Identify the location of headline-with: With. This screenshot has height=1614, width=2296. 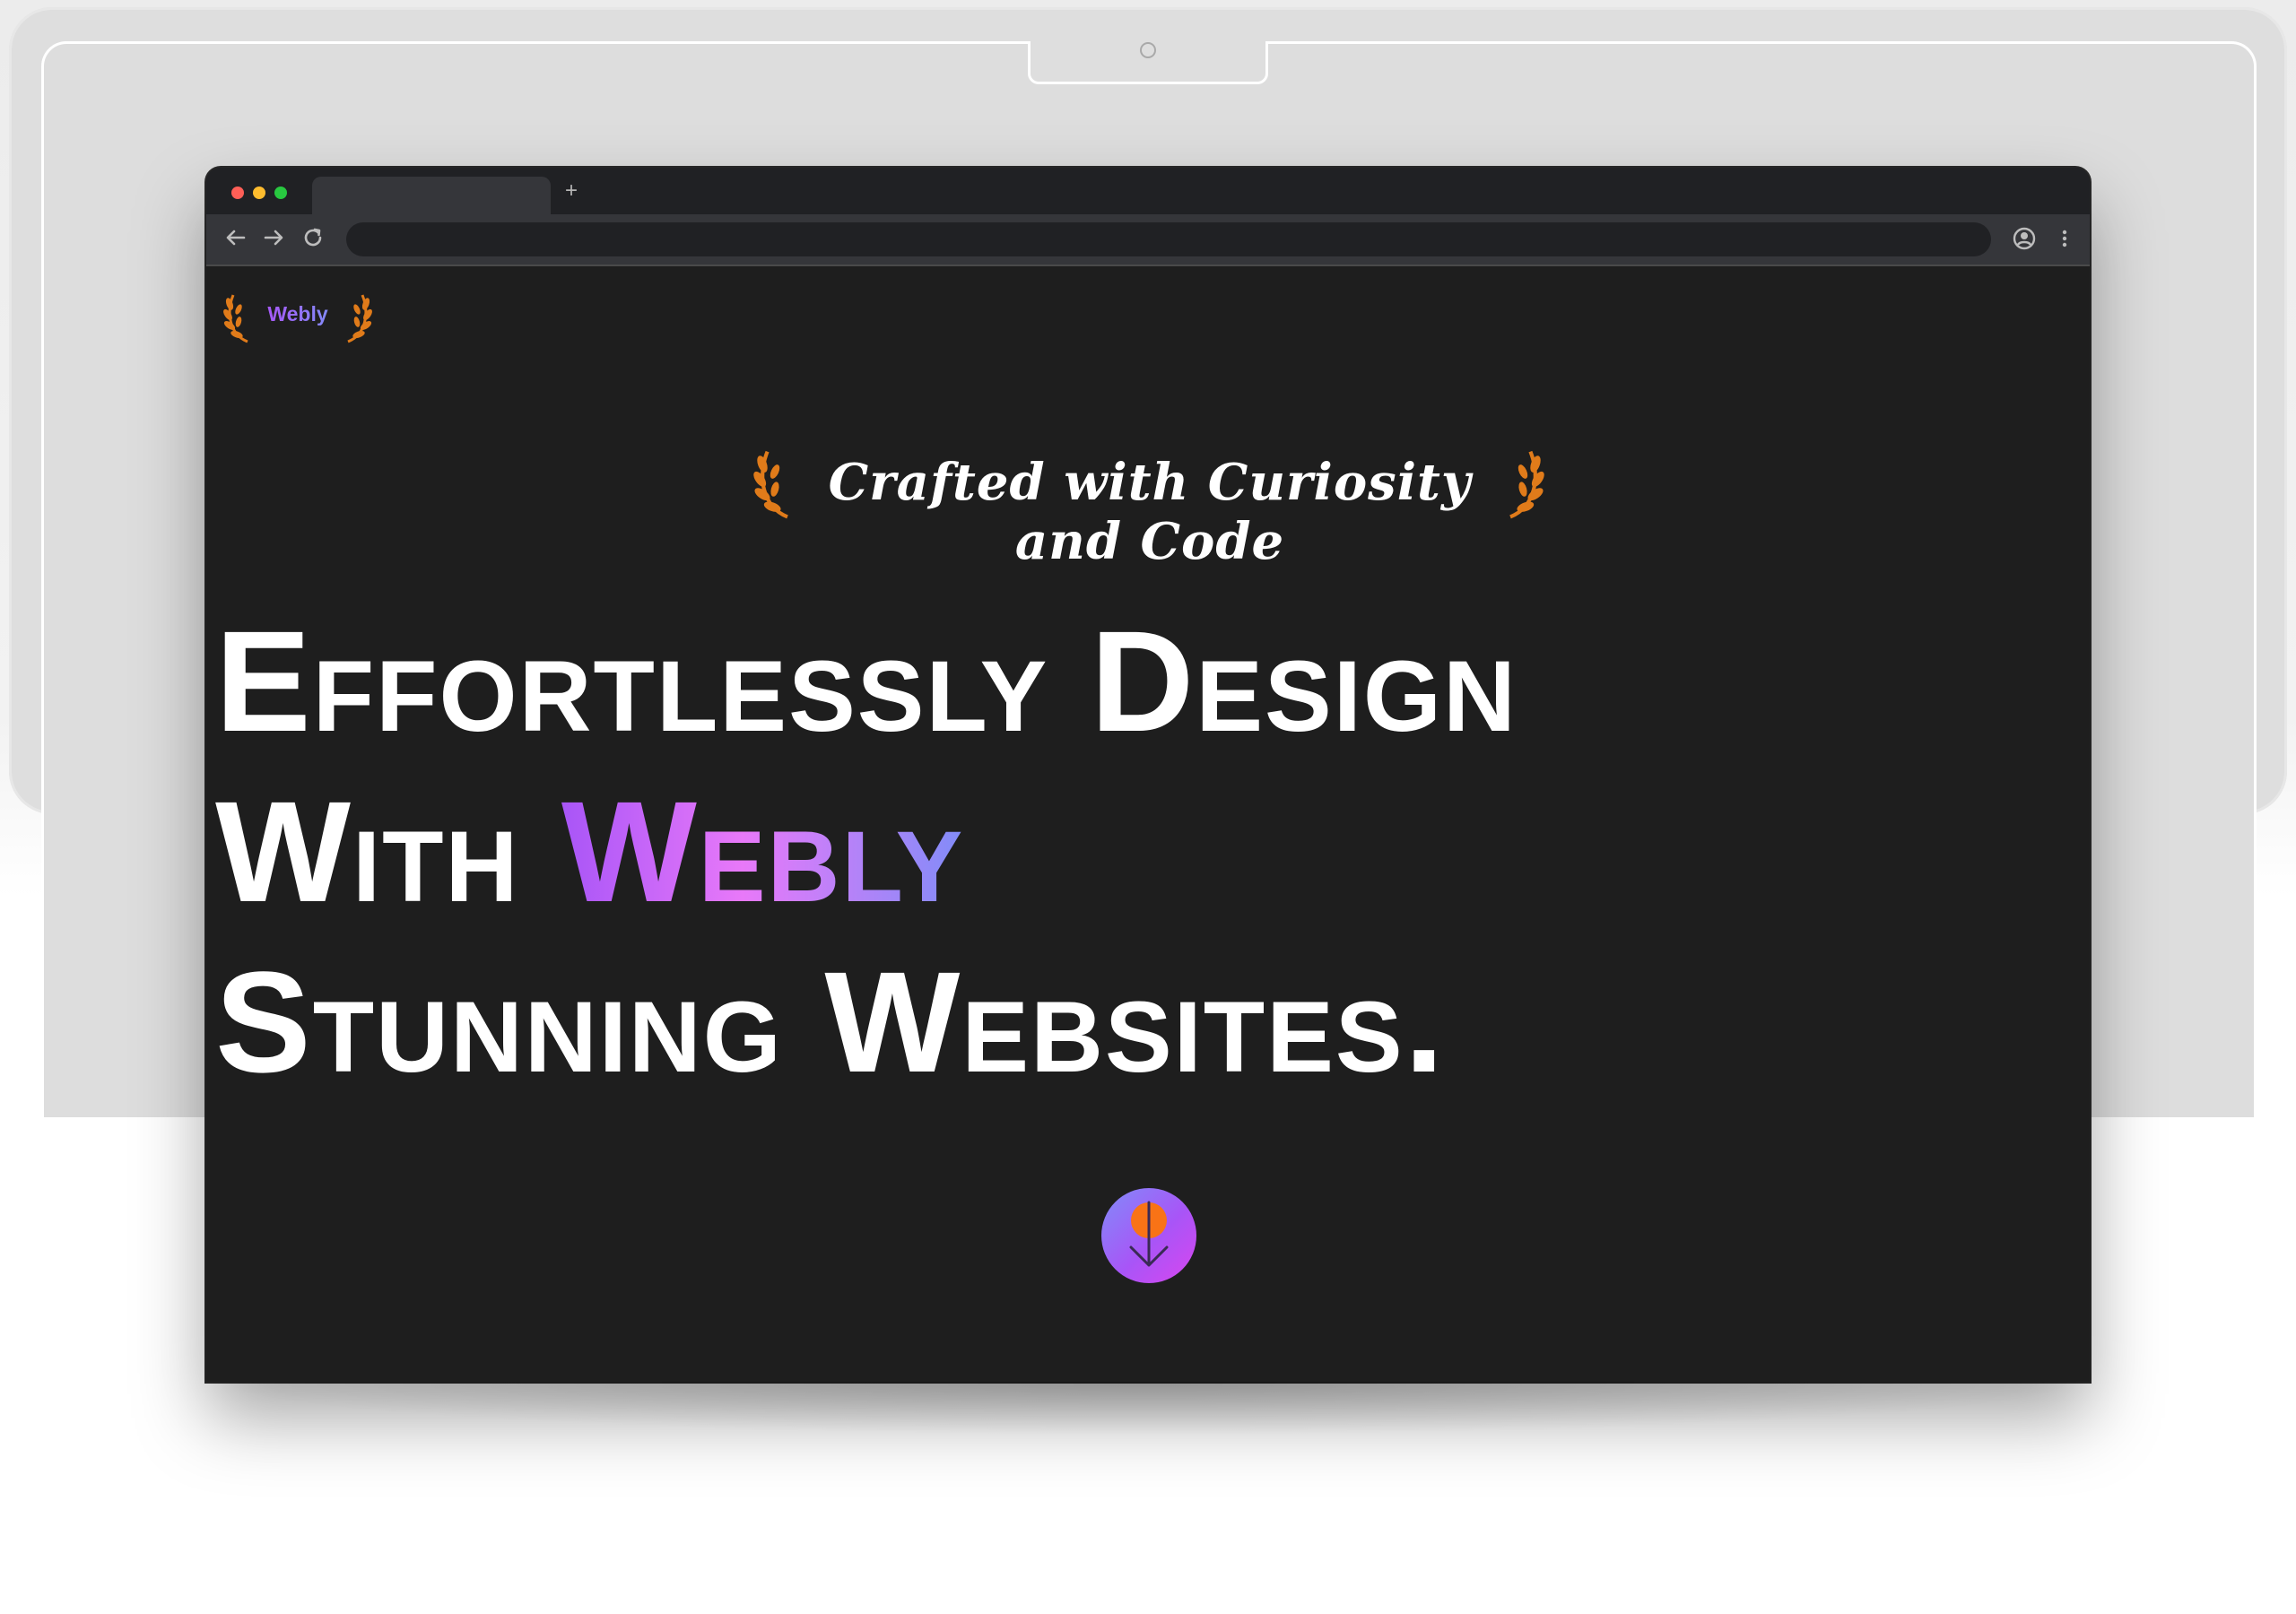
(367, 851).